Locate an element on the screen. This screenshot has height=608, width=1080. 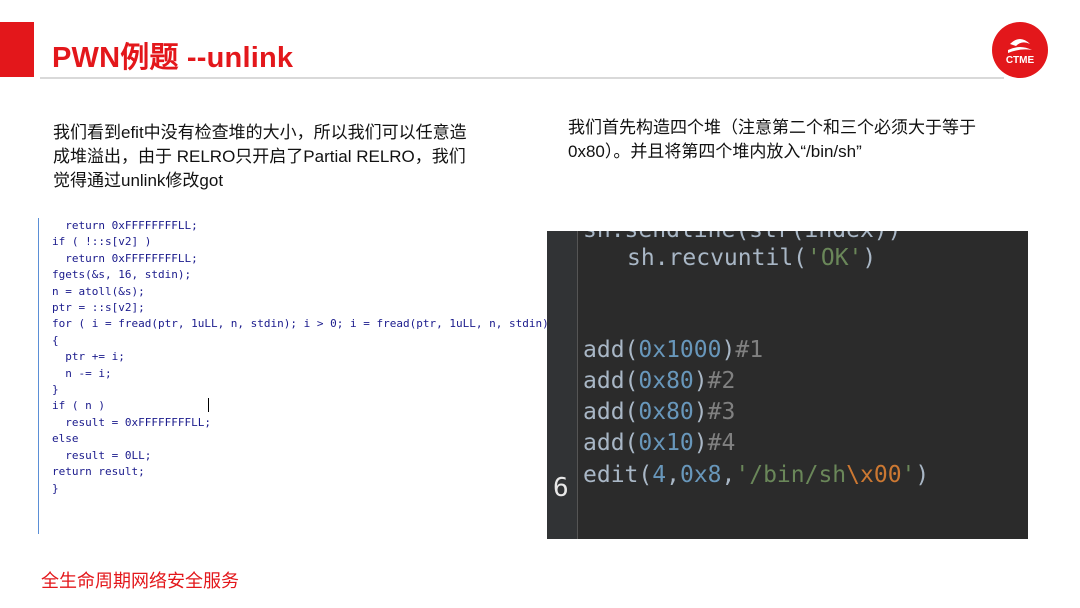
code-line-edit: edit(4,0x8,'/bin/sh\x00') is located at coordinates (756, 475).